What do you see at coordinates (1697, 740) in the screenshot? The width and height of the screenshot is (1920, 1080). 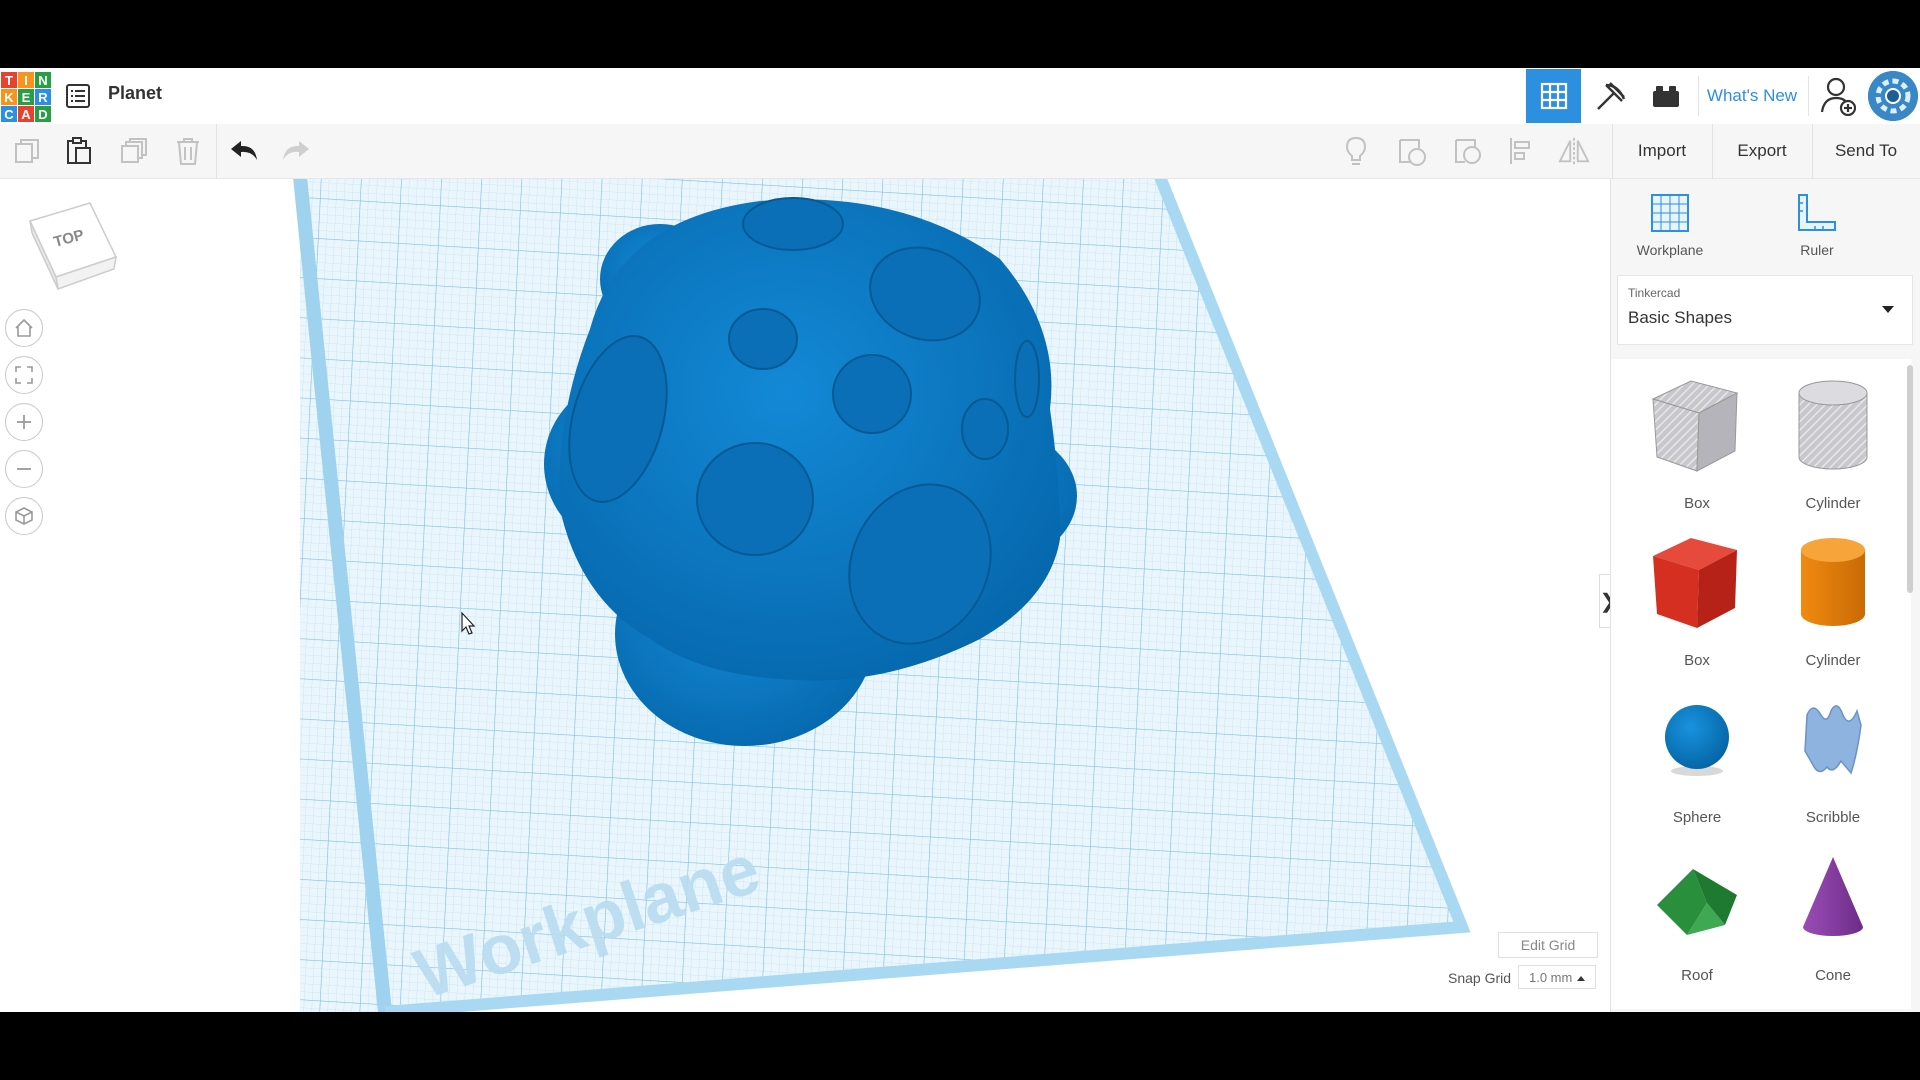 I see `sphere-icon` at bounding box center [1697, 740].